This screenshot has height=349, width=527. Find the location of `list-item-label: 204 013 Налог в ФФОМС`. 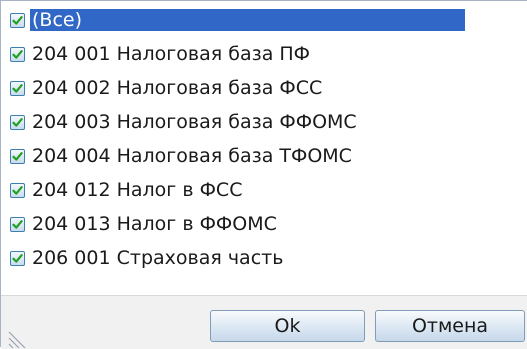

list-item-label: 204 013 Налог в ФФОМС is located at coordinates (154, 224).